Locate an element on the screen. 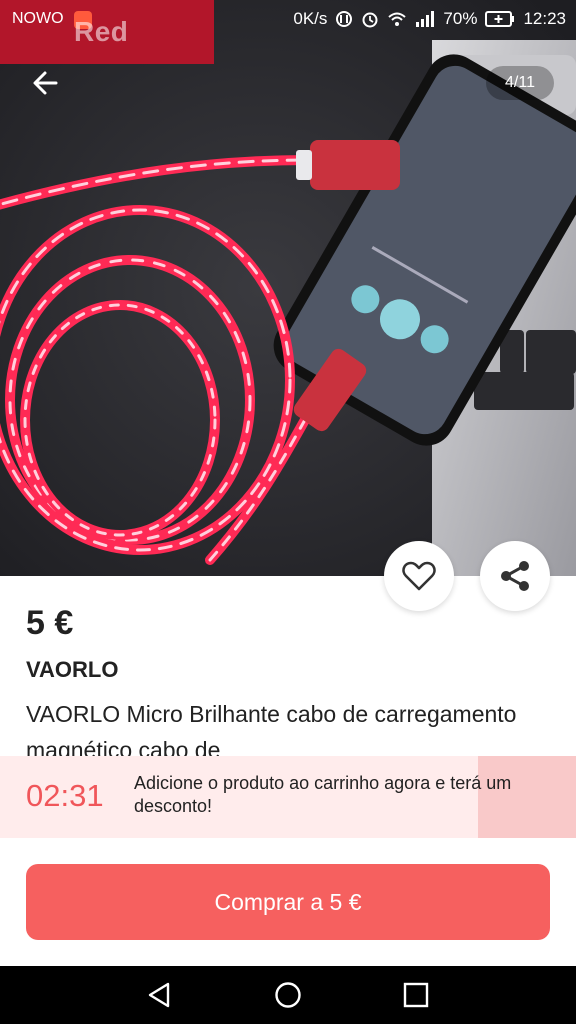 Image resolution: width=576 pixels, height=1024 pixels. battery-percent: 70% is located at coordinates (460, 18).